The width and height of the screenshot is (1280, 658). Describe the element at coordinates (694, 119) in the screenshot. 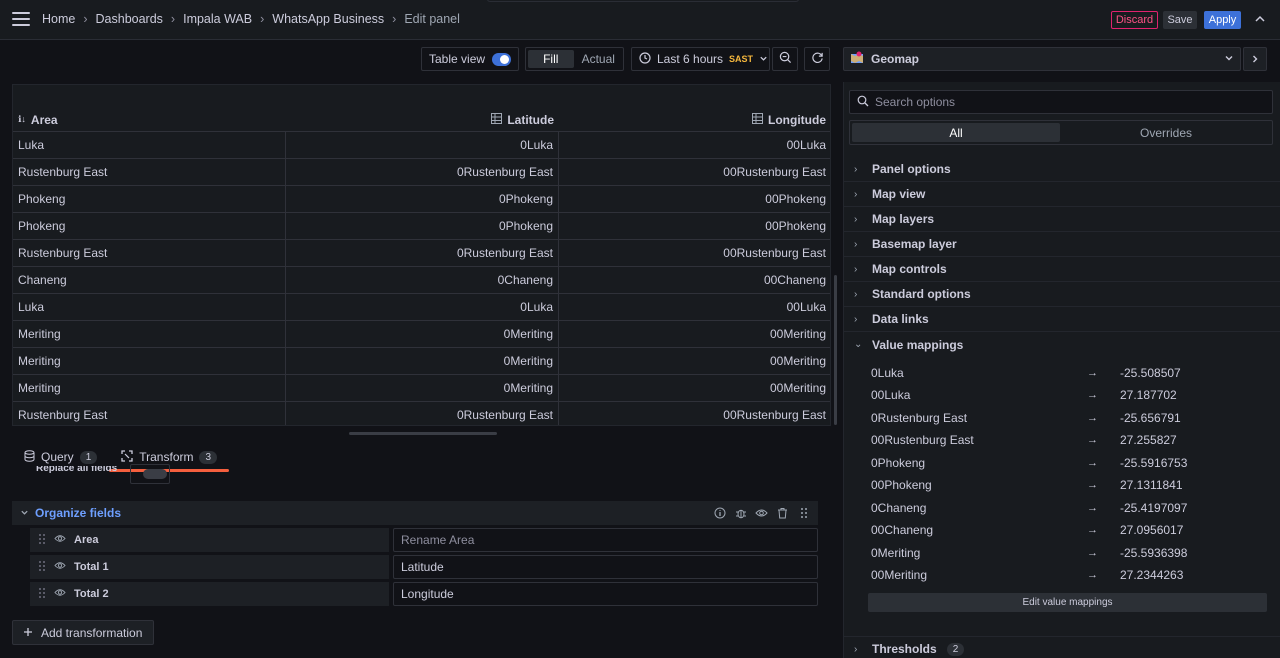

I see `column-header-longitude: Longitude` at that location.